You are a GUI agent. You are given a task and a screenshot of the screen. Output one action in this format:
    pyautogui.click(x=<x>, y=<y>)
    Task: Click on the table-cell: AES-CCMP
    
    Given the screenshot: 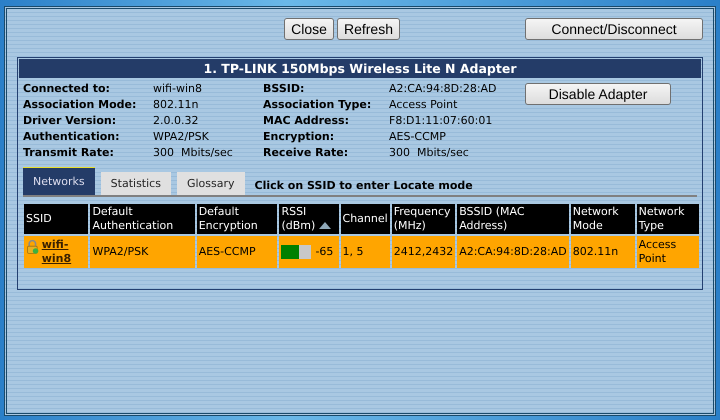 What is the action you would take?
    pyautogui.click(x=237, y=252)
    